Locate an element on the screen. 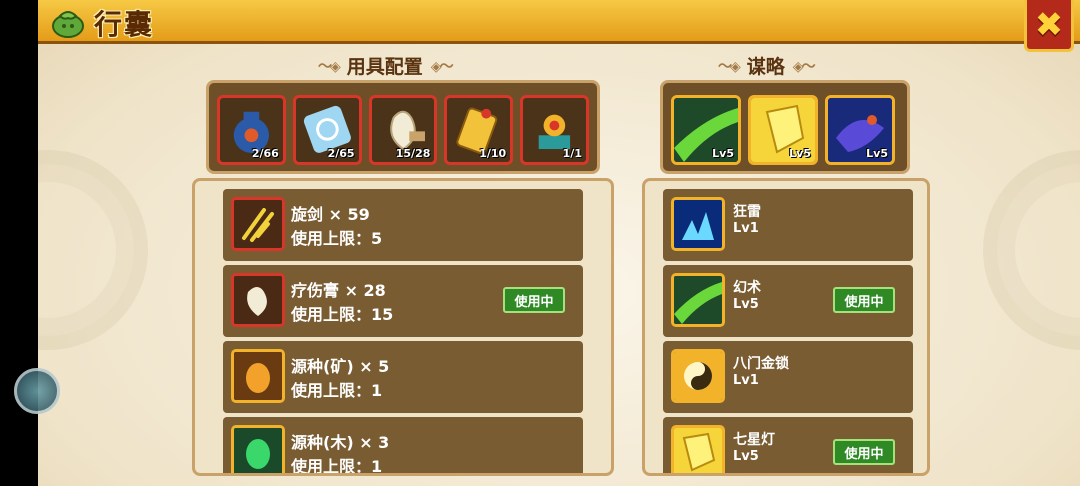 This screenshot has height=486, width=1080. skill-name: 幻术 is located at coordinates (747, 288).